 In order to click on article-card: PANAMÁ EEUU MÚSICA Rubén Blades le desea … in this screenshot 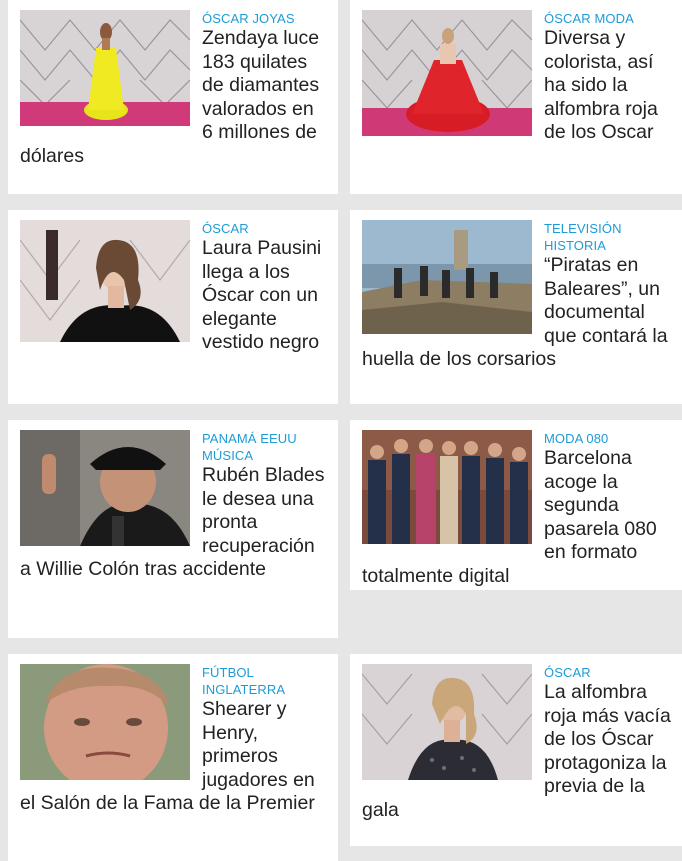, I will do `click(173, 529)`.